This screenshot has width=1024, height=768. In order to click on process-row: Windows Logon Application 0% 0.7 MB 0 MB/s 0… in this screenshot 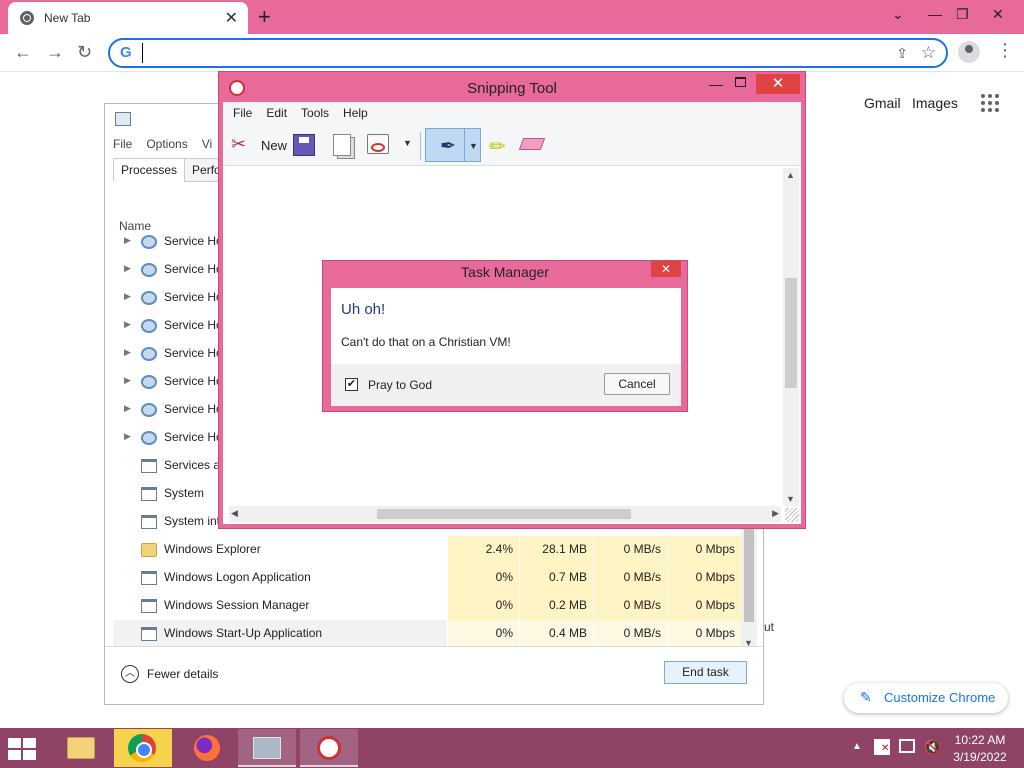, I will do `click(430, 578)`.